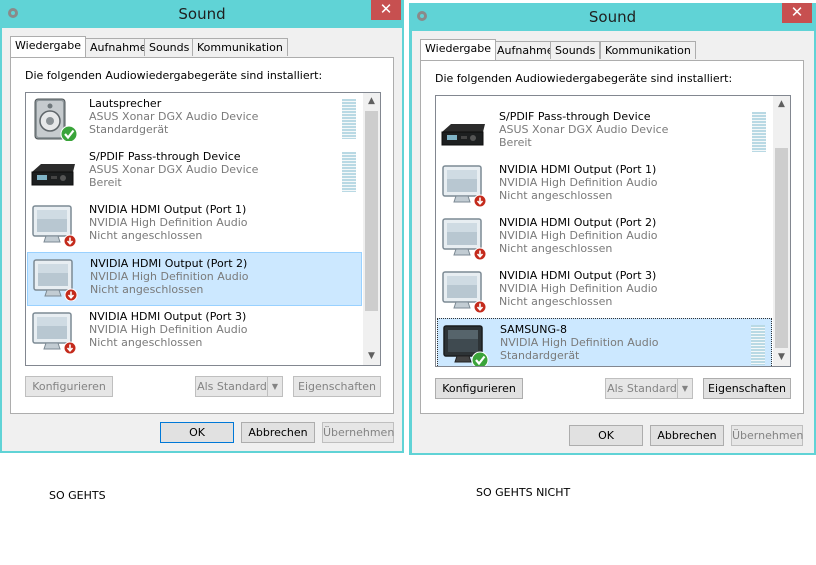  What do you see at coordinates (125, 103) in the screenshot?
I see `device-name: Lautsprecher` at bounding box center [125, 103].